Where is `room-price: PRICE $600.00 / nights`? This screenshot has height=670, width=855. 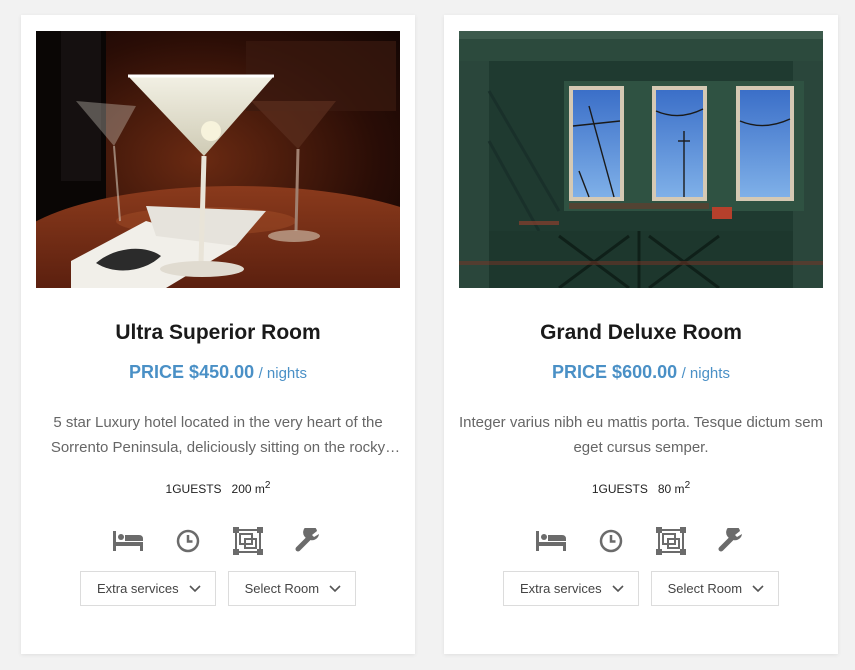 room-price: PRICE $600.00 / nights is located at coordinates (641, 372).